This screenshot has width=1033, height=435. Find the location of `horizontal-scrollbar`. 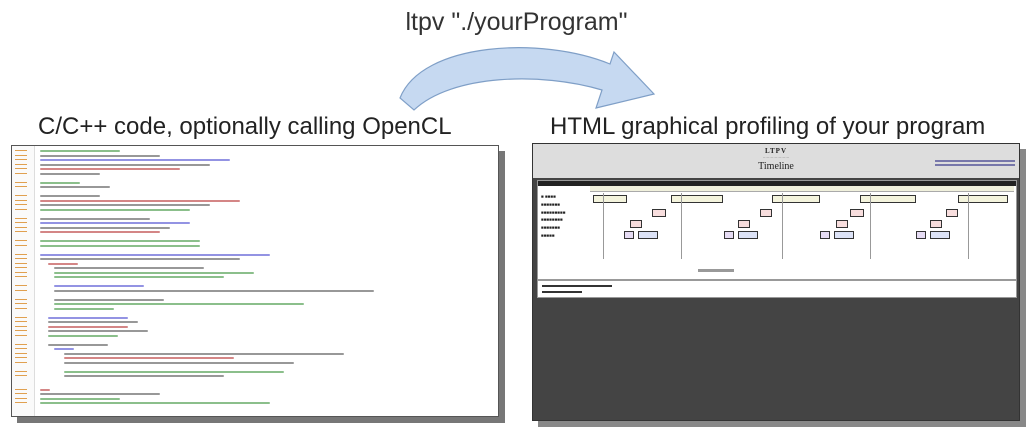

horizontal-scrollbar is located at coordinates (716, 270).